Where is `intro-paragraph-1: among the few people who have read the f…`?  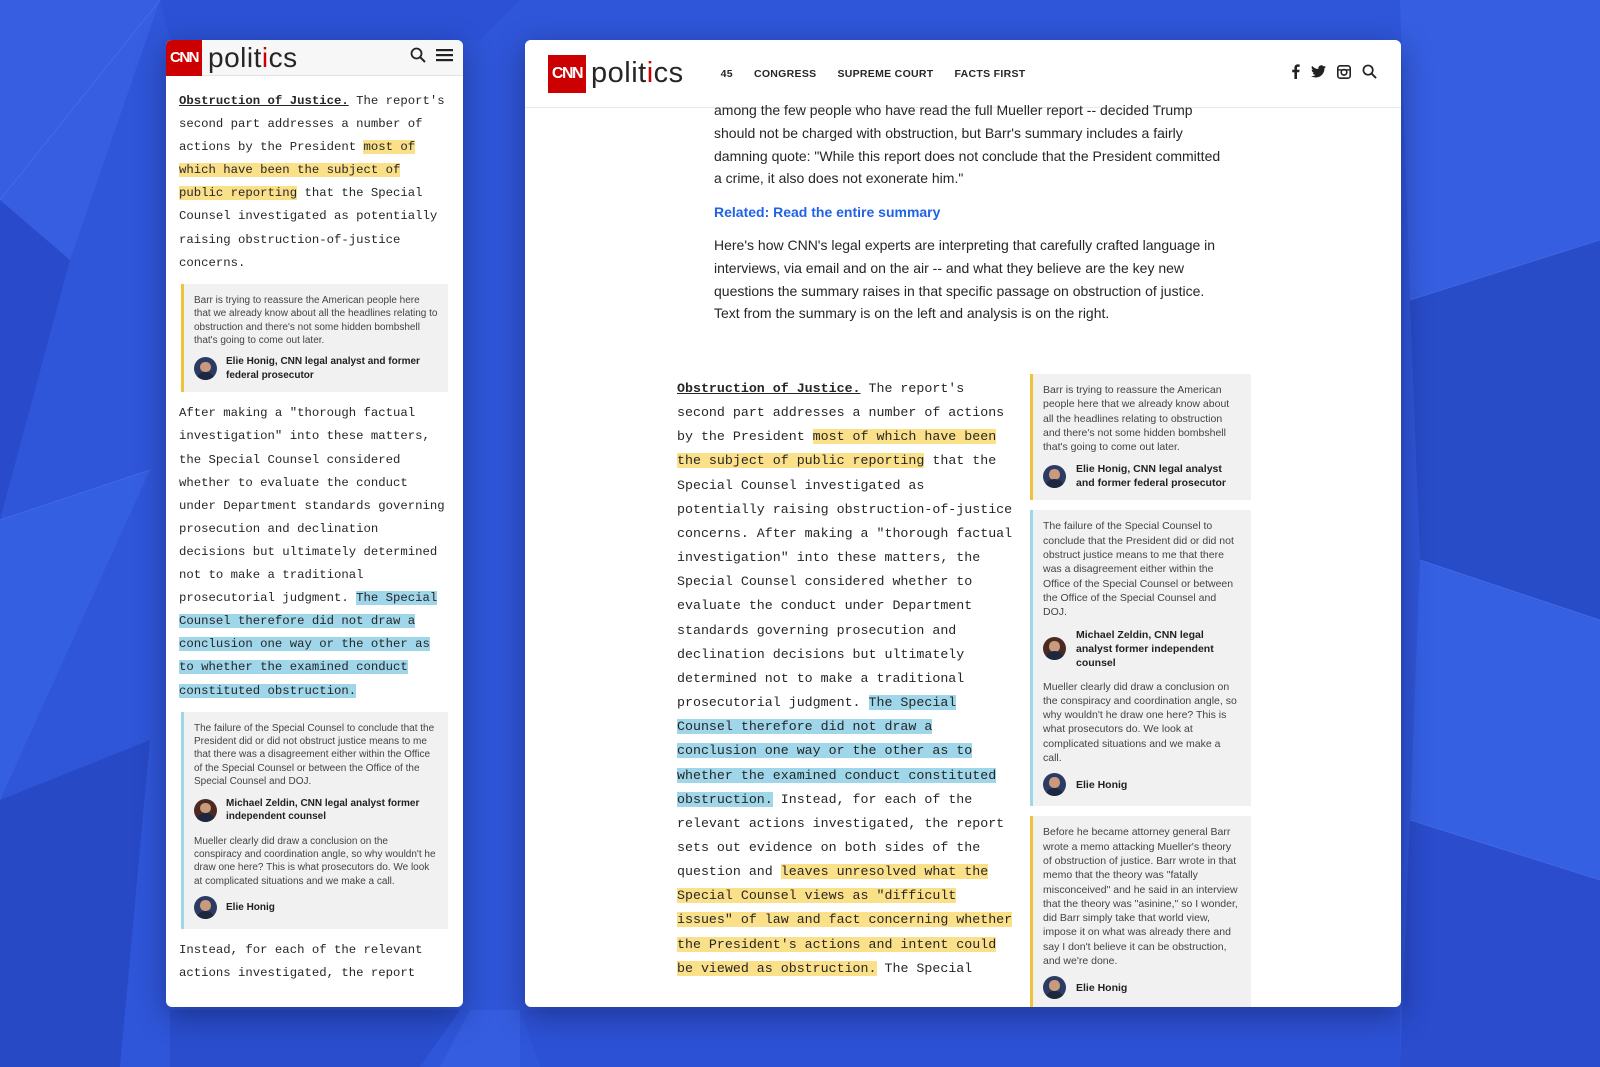
intro-paragraph-1: among the few people who have read the f… is located at coordinates (967, 144).